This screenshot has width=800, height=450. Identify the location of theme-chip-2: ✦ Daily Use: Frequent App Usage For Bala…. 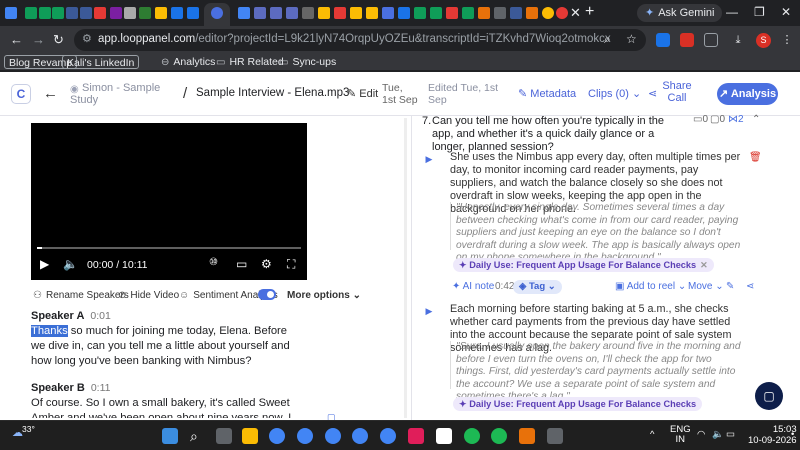
(578, 404).